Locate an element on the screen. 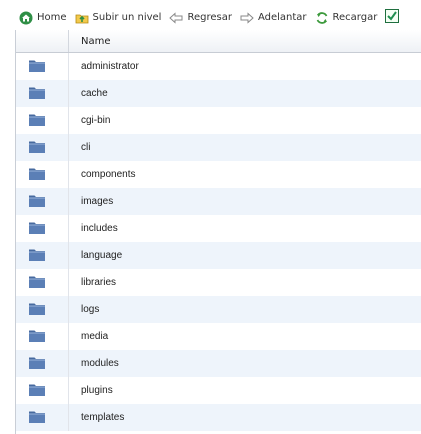 The height and width of the screenshot is (434, 421). reload-label: Recargar is located at coordinates (355, 17).